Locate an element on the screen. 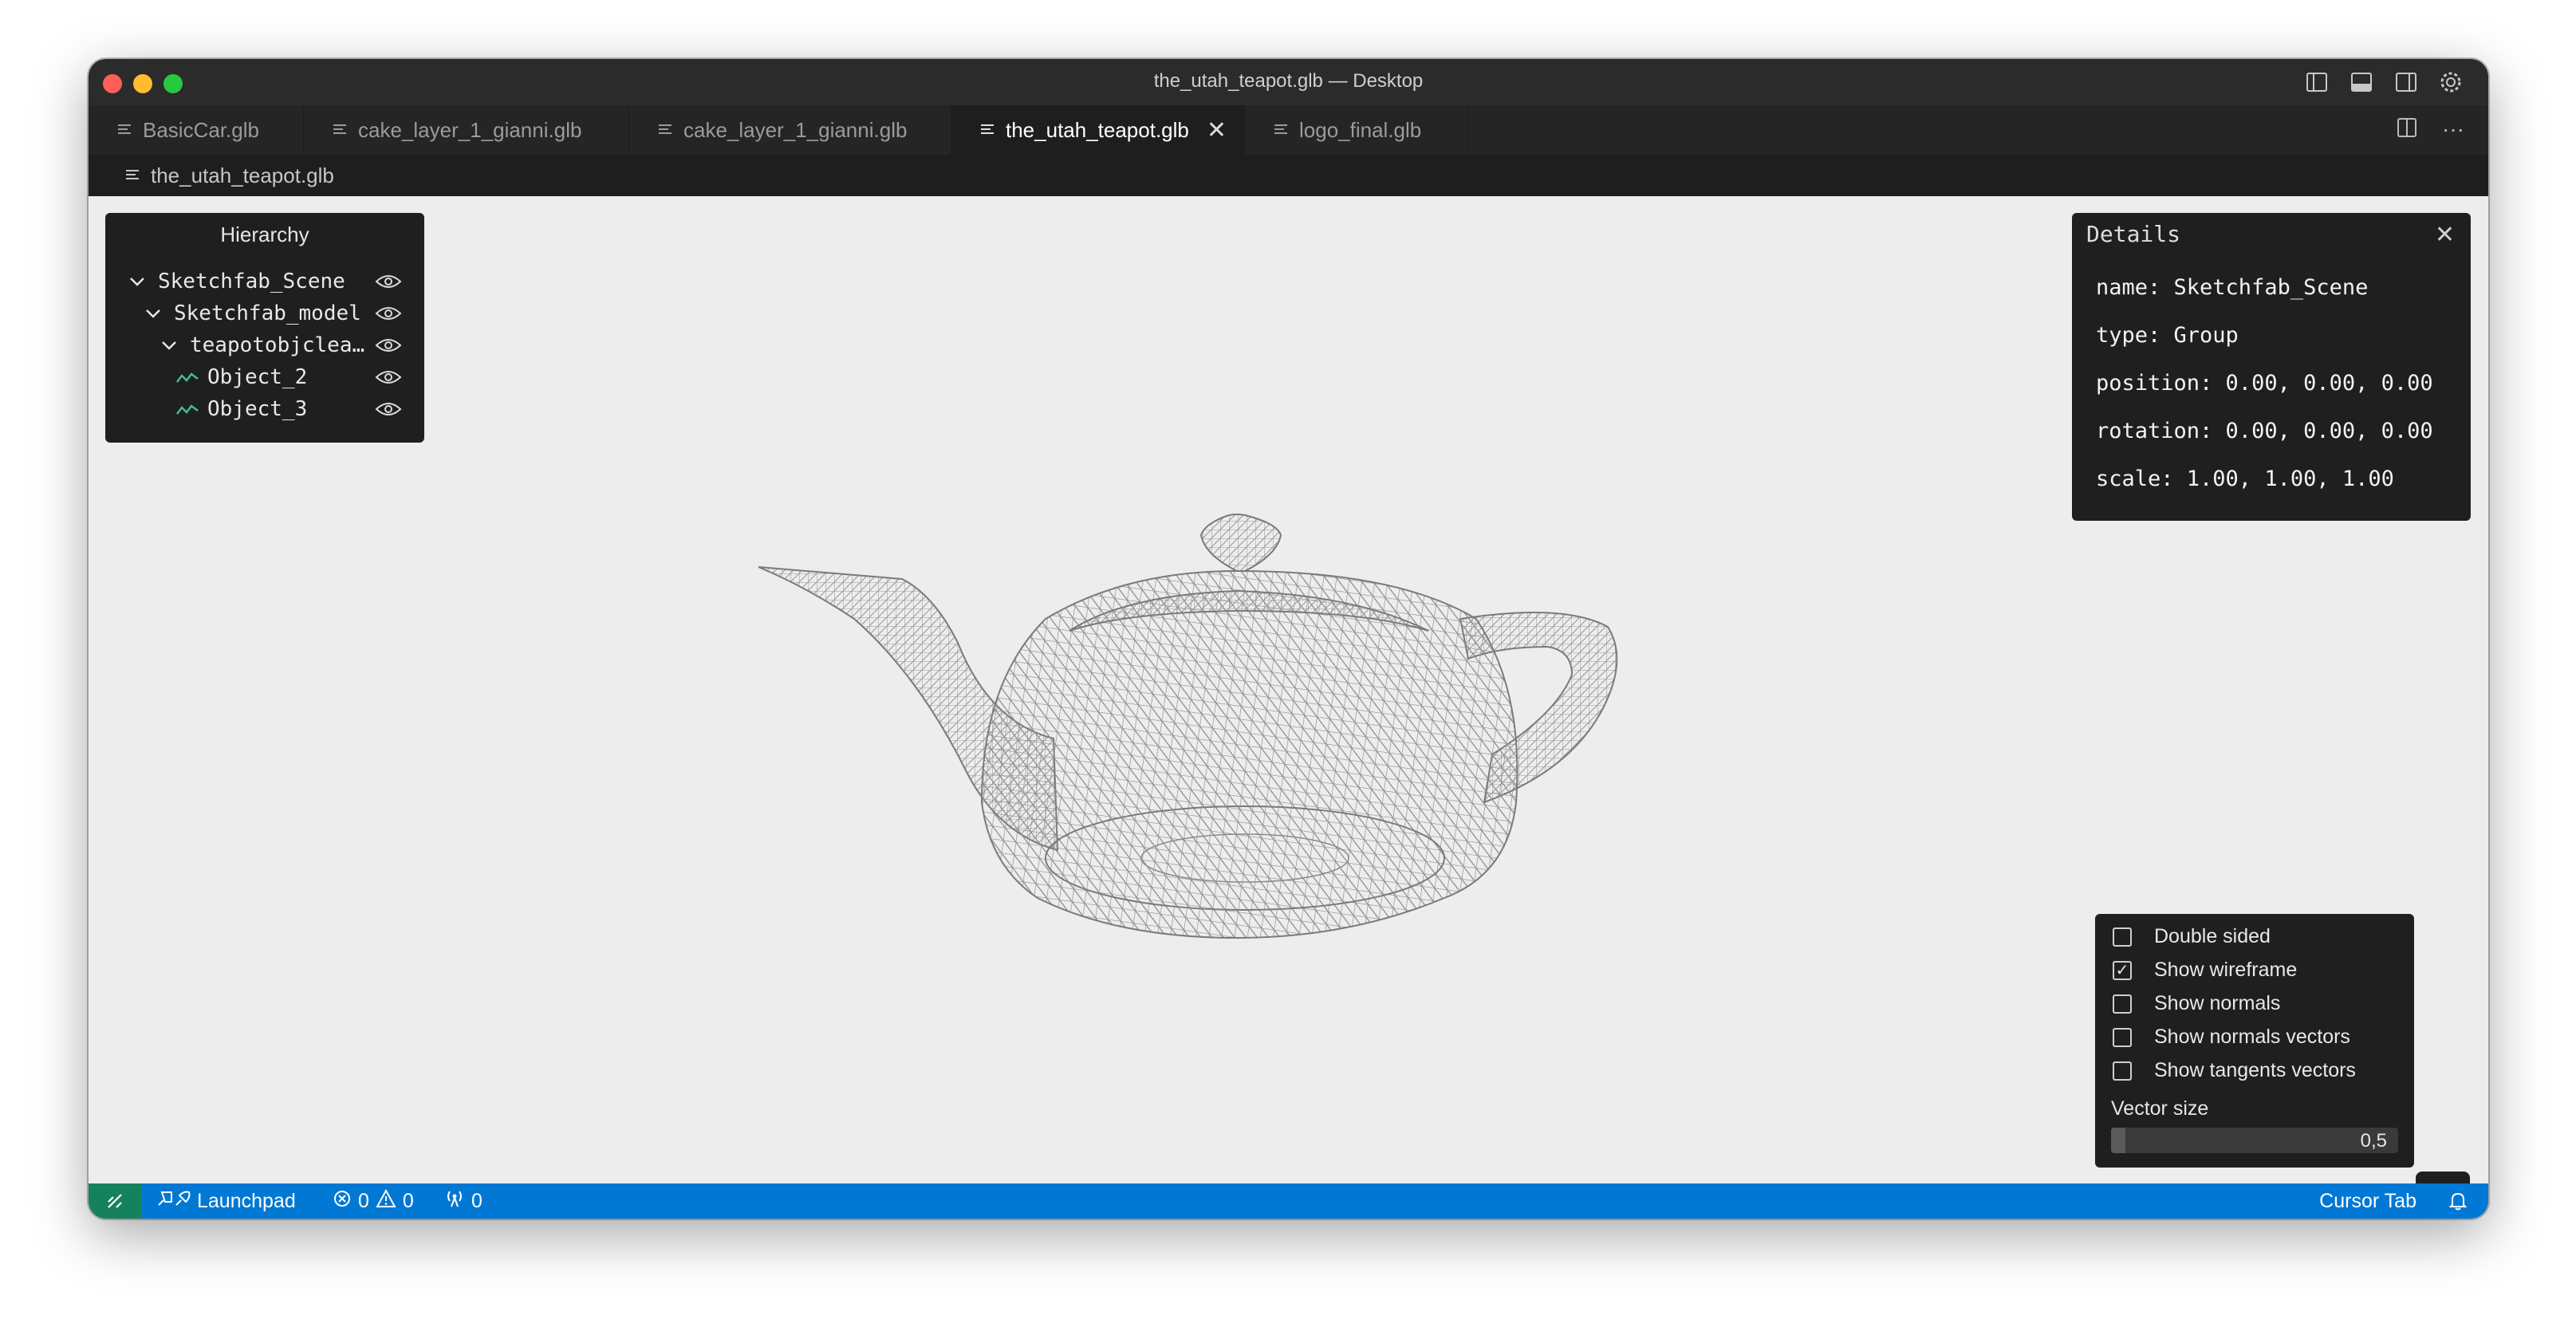  warning-icon is located at coordinates (386, 1201).